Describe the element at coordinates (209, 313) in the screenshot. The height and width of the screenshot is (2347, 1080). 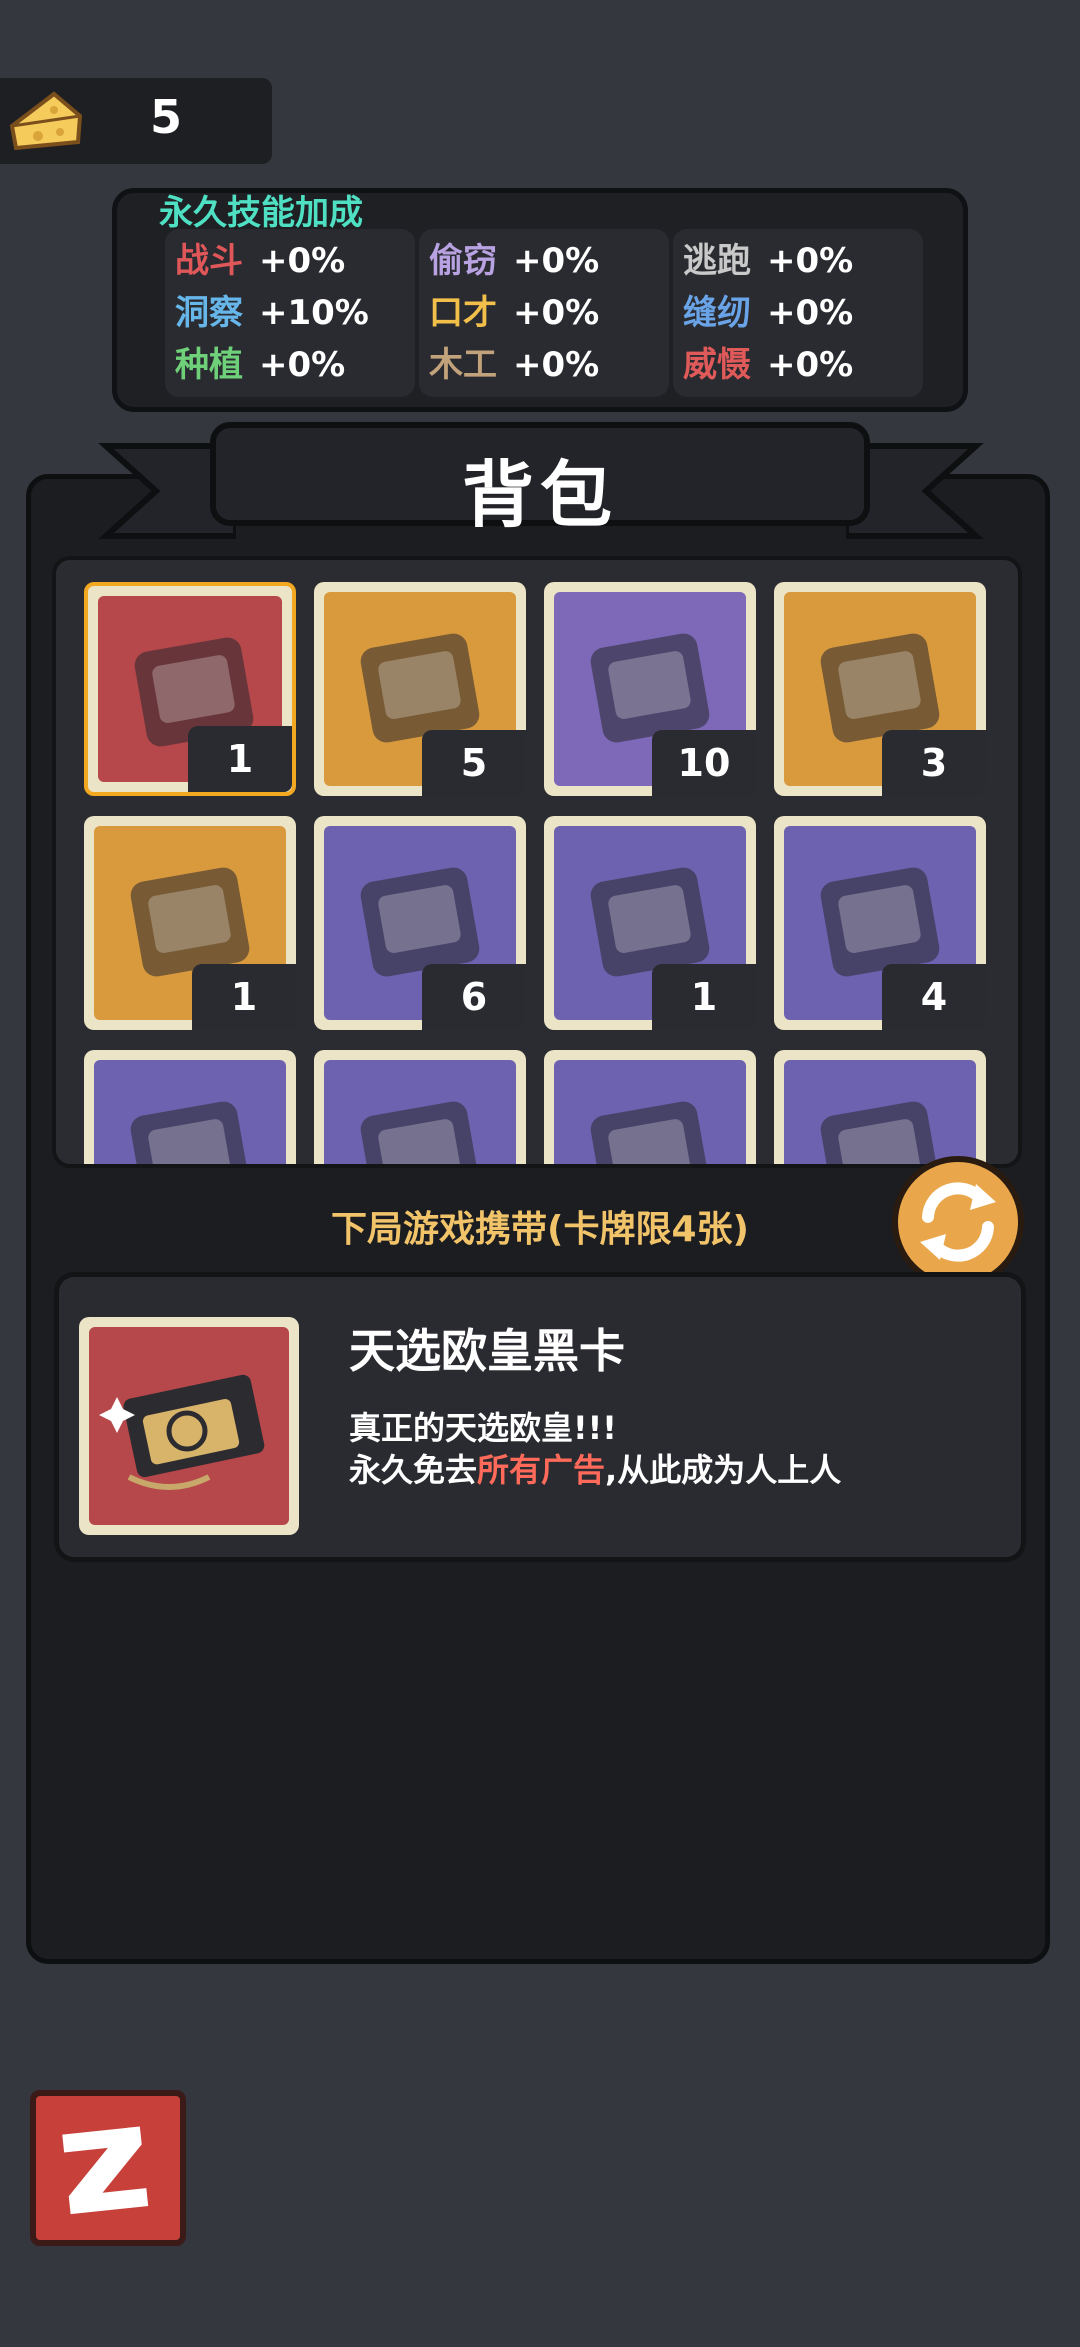
I see `skill-name: 洞察` at that location.